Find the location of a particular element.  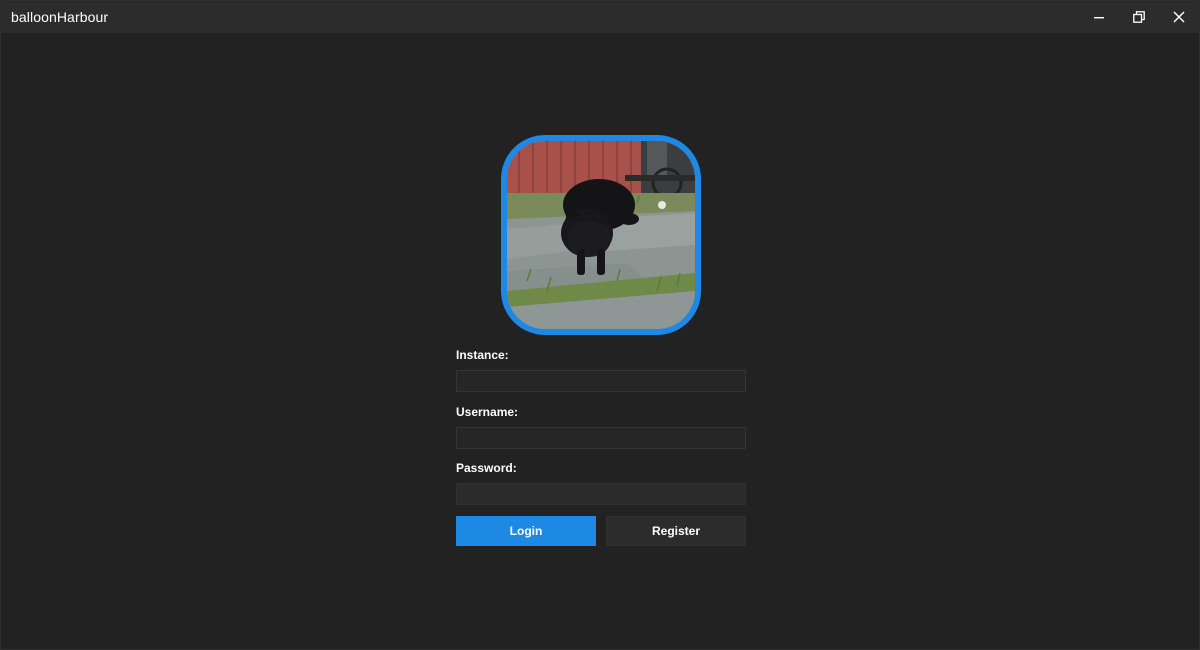

username-label: Username: is located at coordinates (487, 411).